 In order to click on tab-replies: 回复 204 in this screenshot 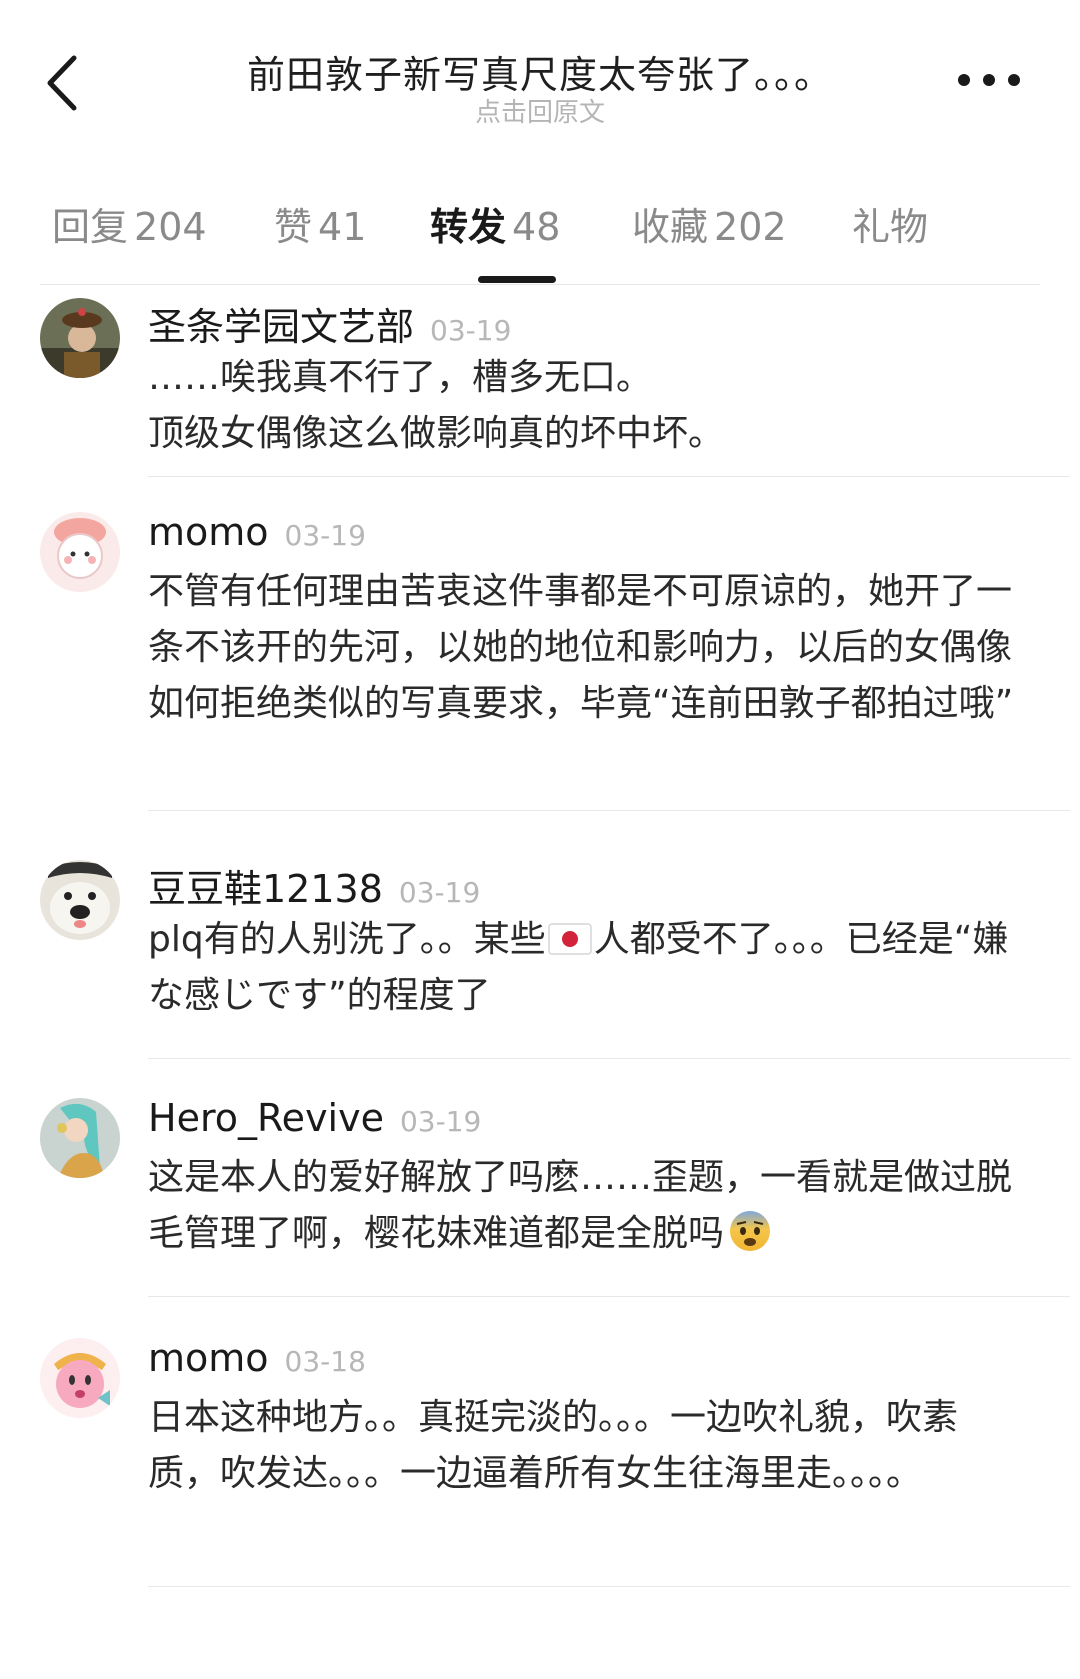, I will do `click(129, 223)`.